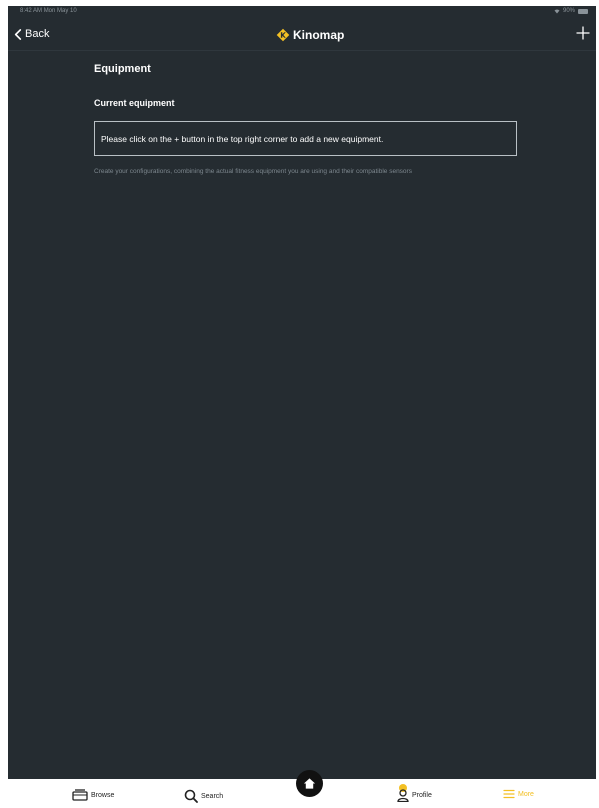 Image resolution: width=599 pixels, height=808 pixels. What do you see at coordinates (568, 11) in the screenshot?
I see `battery-percent: 90%` at bounding box center [568, 11].